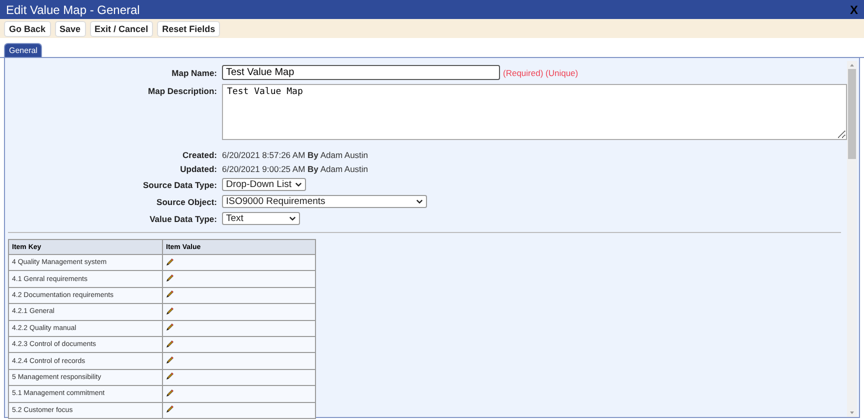 The height and width of the screenshot is (420, 864). I want to click on required-note: (Required) (Unique), so click(540, 73).